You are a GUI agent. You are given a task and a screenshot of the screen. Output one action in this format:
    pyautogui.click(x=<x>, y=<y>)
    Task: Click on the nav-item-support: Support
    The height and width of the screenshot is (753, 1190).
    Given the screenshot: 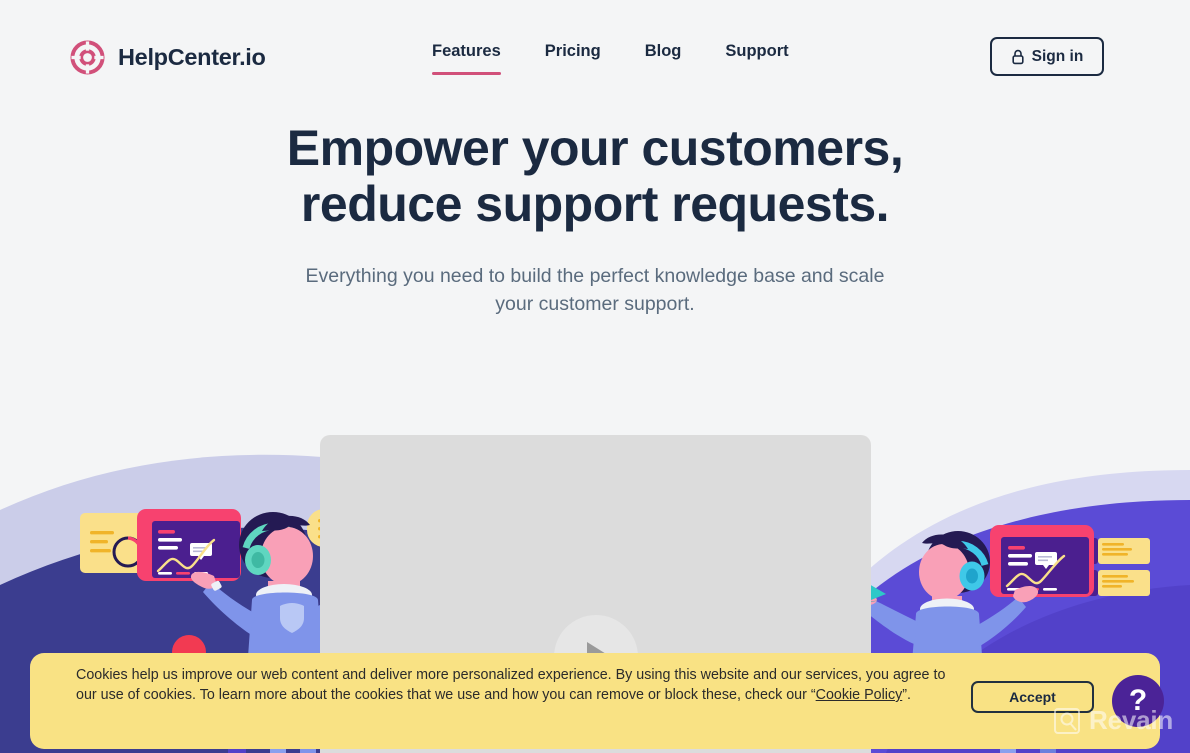 What is the action you would take?
    pyautogui.click(x=756, y=58)
    